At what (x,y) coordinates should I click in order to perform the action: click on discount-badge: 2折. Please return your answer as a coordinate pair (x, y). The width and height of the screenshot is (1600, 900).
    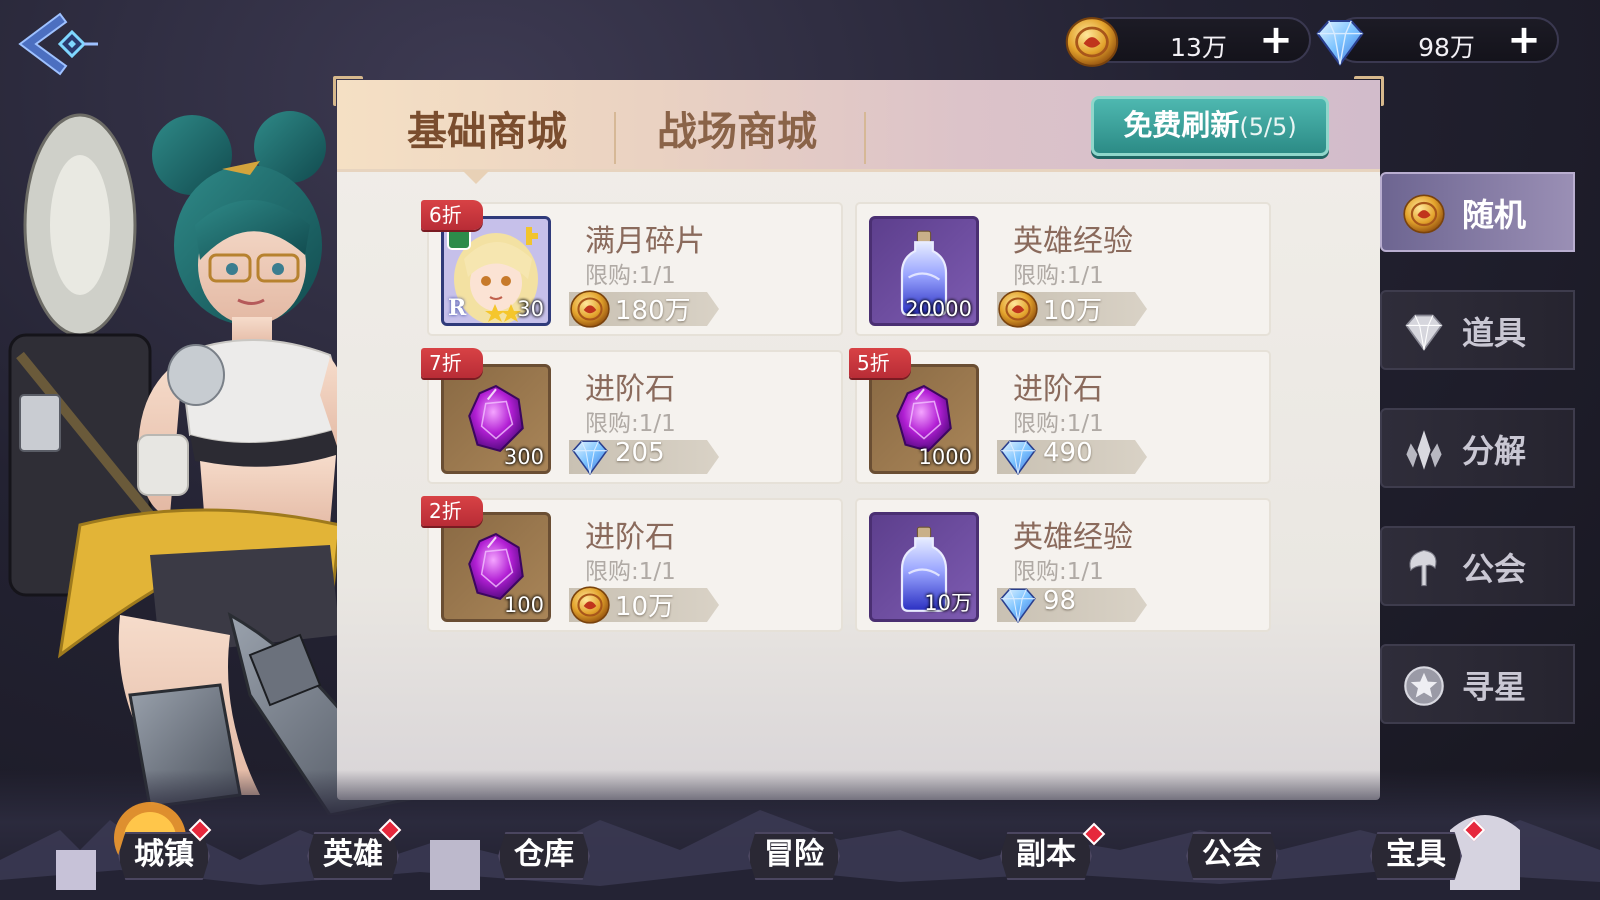
    Looking at the image, I should click on (452, 511).